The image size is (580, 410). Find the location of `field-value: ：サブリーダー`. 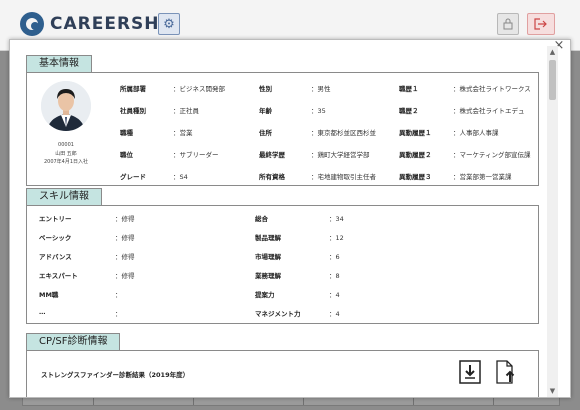

field-value: ：サブリーダー is located at coordinates (196, 155).